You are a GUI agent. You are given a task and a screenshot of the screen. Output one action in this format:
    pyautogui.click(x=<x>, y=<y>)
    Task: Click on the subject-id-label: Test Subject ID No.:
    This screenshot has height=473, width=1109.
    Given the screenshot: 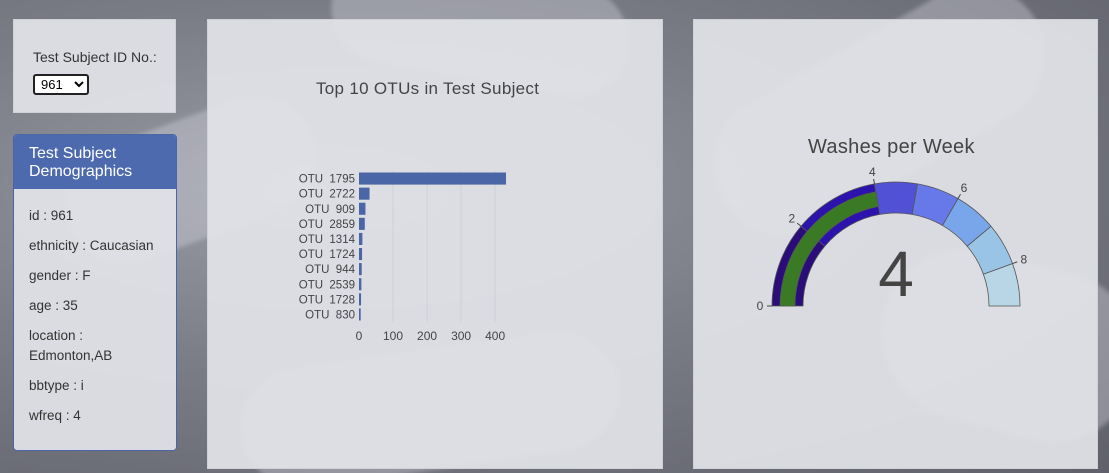 What is the action you would take?
    pyautogui.click(x=95, y=57)
    